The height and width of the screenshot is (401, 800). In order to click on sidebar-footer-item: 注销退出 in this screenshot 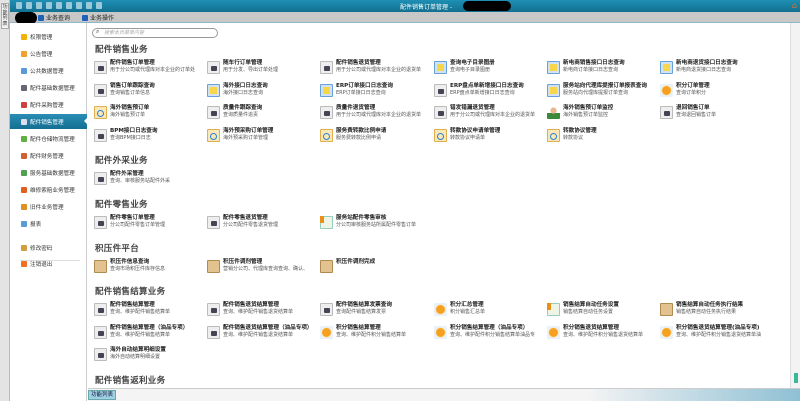, I will do `click(48, 263)`.